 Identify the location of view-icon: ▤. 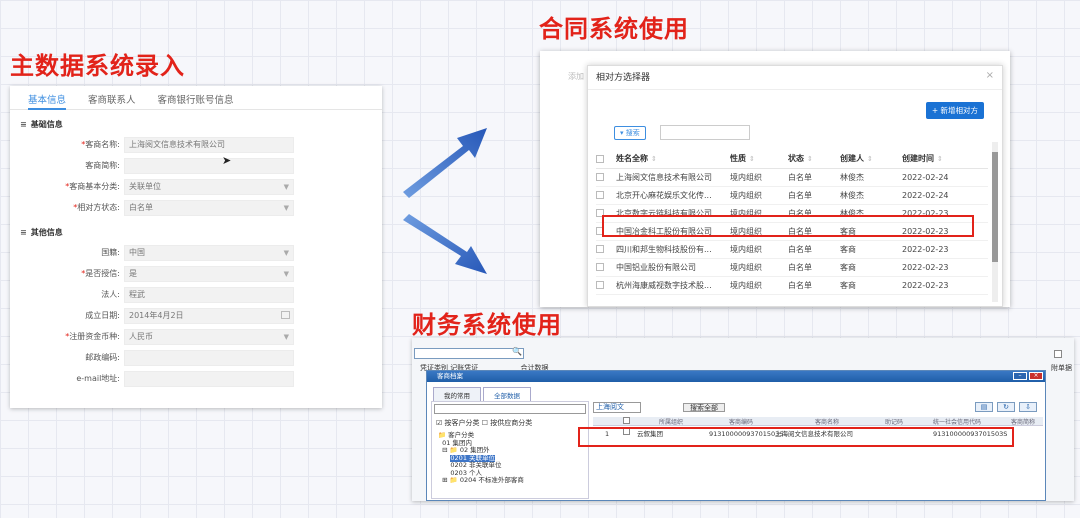
(984, 407).